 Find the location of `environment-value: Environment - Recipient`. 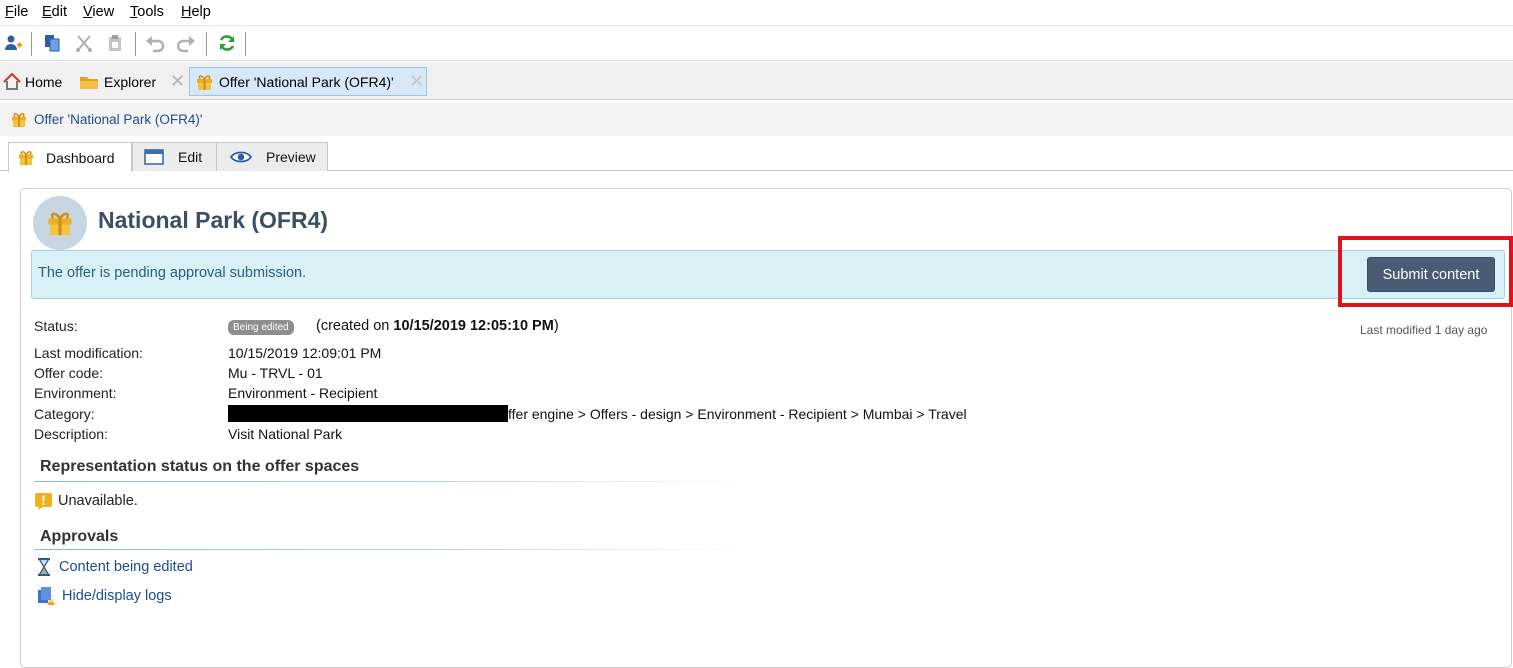

environment-value: Environment - Recipient is located at coordinates (303, 393).